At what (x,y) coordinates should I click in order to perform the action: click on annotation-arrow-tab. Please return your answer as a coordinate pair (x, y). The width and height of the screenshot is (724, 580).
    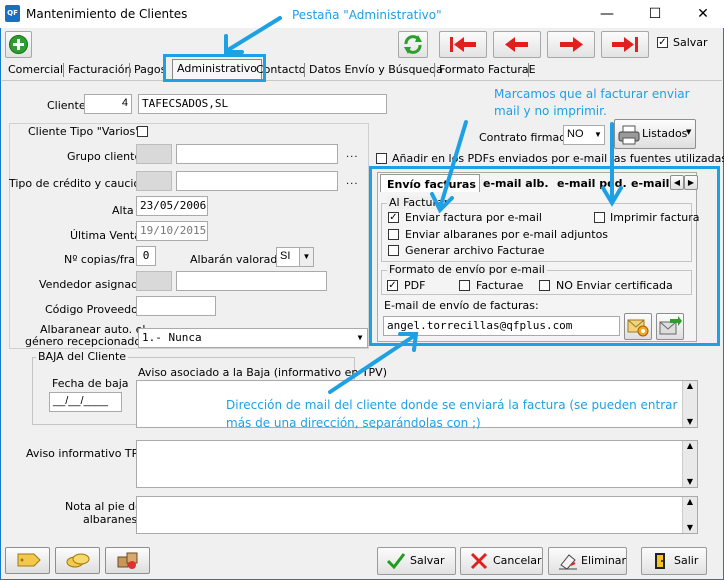
    Looking at the image, I should click on (254, 34).